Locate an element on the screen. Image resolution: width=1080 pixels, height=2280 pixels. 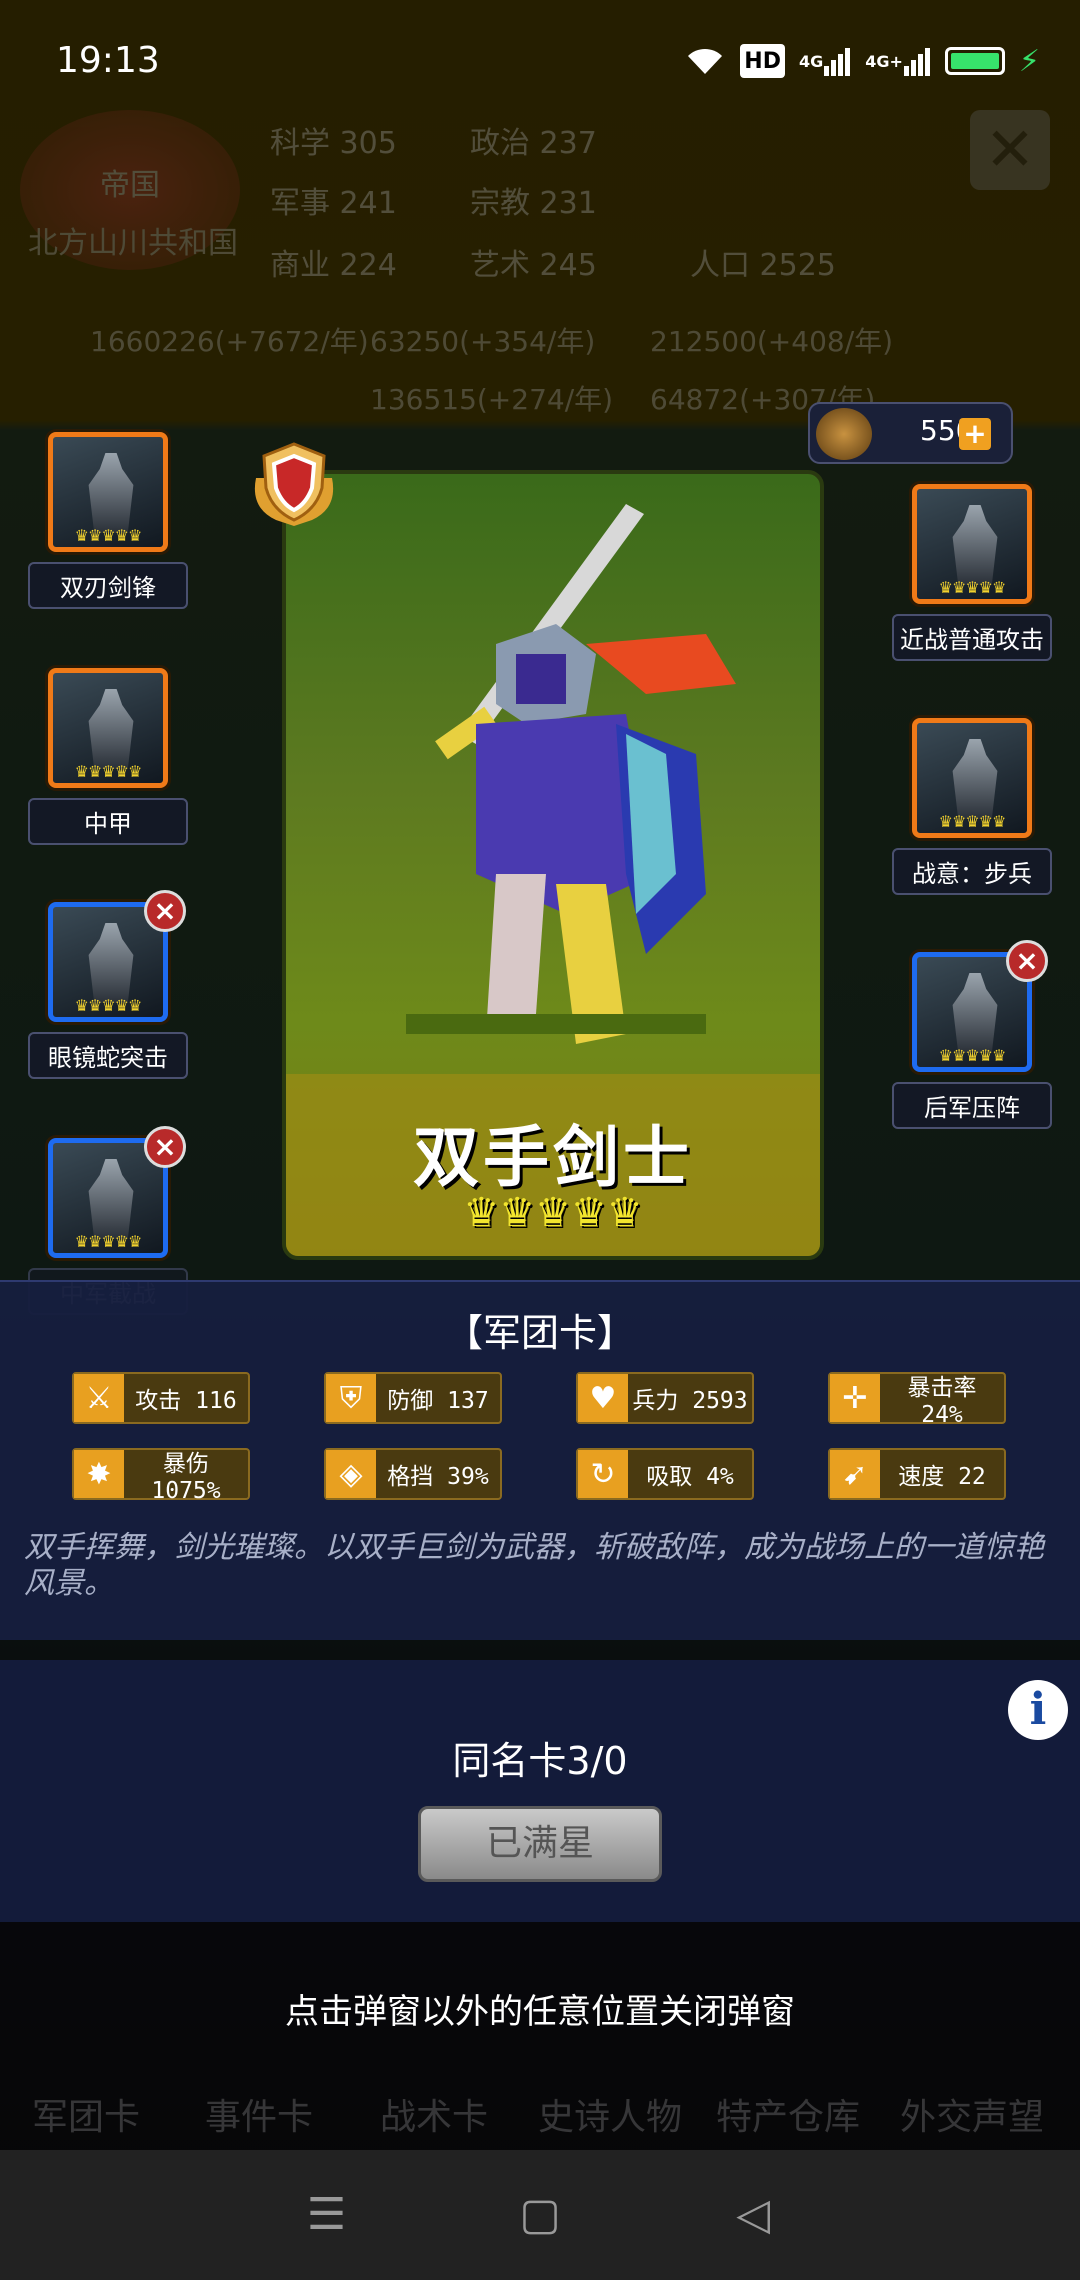
card-description: 双手挥舞，剑光璀璨。以双手巨剑为武器，斩破敌阵，成为战场上的一道惊艳风景。 is located at coordinates (534, 1565).